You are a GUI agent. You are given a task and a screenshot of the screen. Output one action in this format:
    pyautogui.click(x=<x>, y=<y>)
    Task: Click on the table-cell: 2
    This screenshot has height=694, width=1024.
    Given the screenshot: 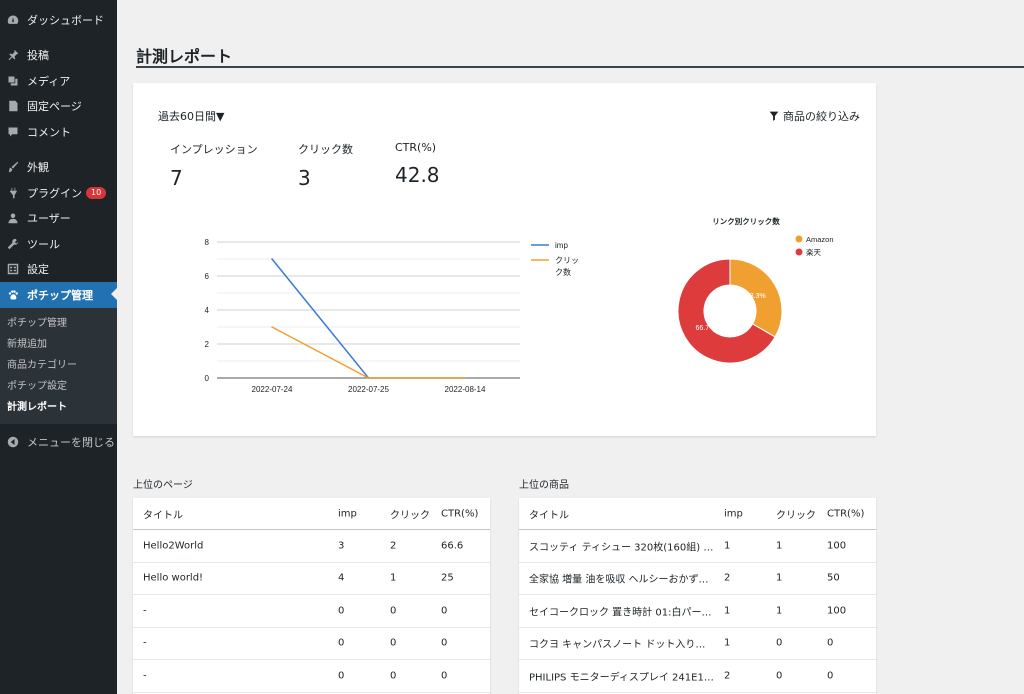 What is the action you would take?
    pyautogui.click(x=727, y=578)
    